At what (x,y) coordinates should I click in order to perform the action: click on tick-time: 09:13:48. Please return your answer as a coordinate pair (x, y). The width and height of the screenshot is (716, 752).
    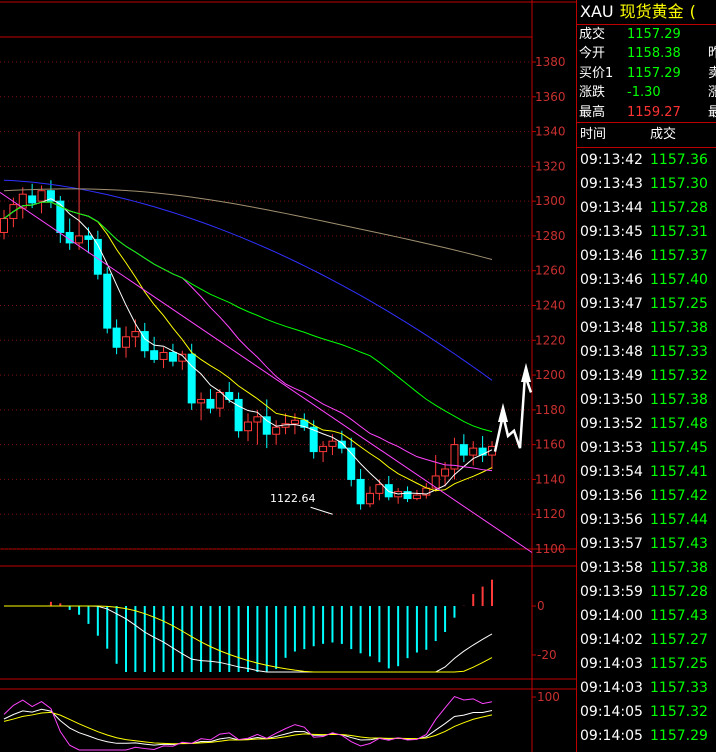
    Looking at the image, I should click on (611, 327).